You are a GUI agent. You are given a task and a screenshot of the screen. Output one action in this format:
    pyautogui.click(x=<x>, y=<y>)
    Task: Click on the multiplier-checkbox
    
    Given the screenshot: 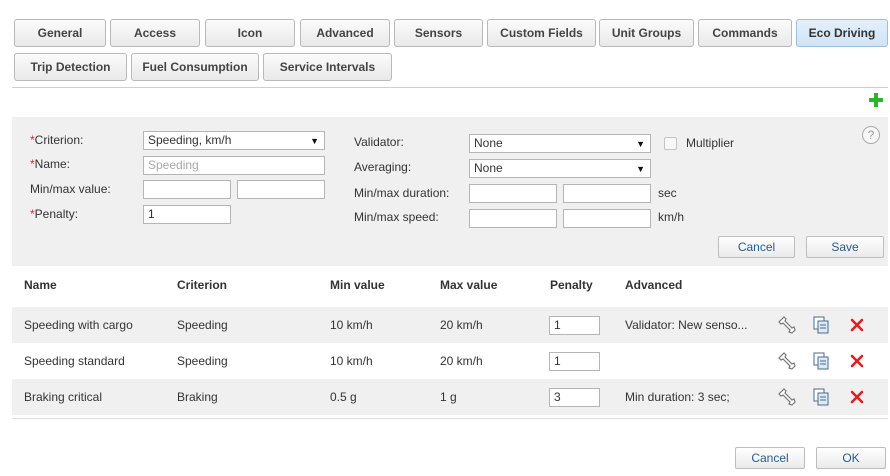 What is the action you would take?
    pyautogui.click(x=670, y=143)
    